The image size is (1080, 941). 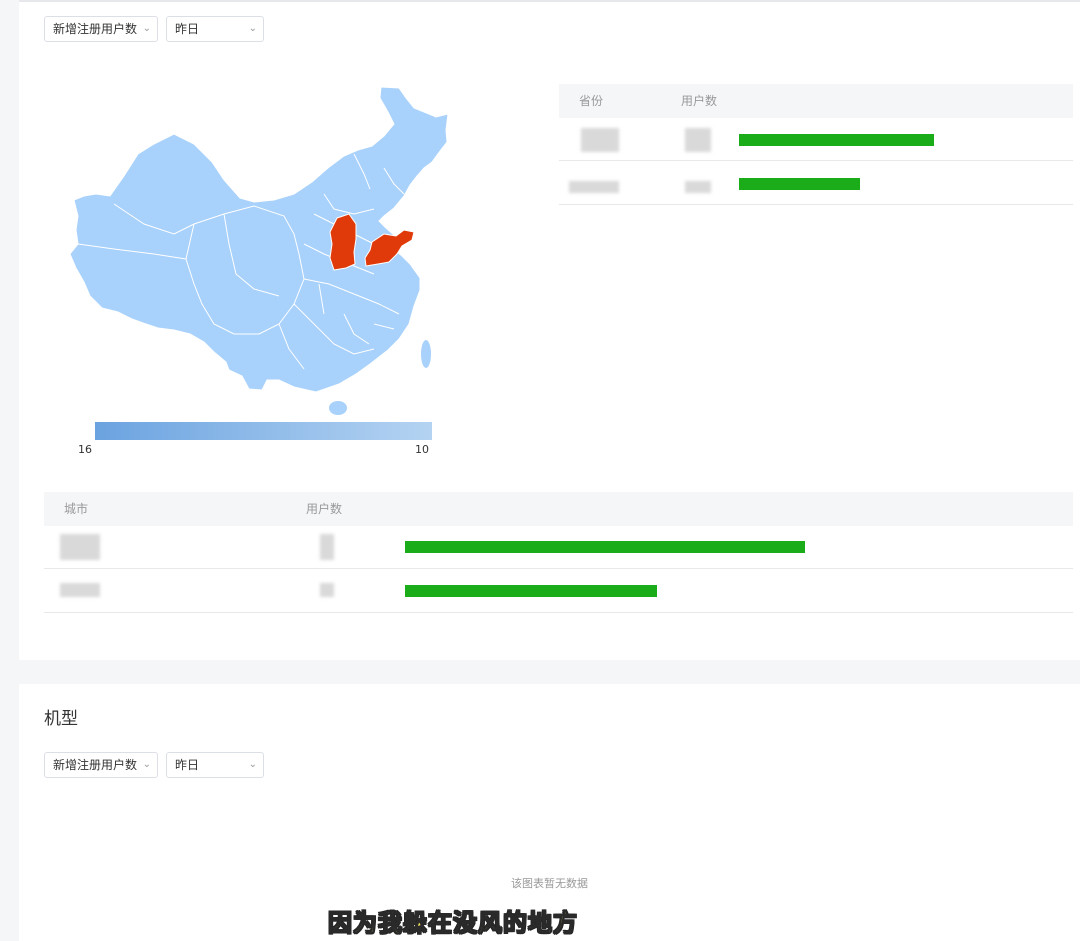 What do you see at coordinates (591, 101) in the screenshot?
I see `province-header-label: 省份` at bounding box center [591, 101].